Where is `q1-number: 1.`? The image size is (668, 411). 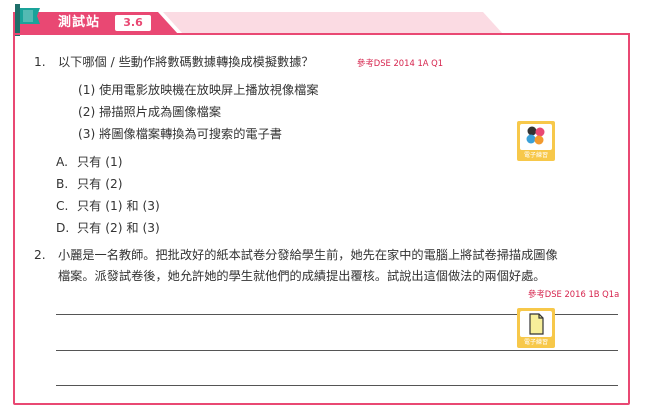
q1-number: 1. is located at coordinates (40, 62).